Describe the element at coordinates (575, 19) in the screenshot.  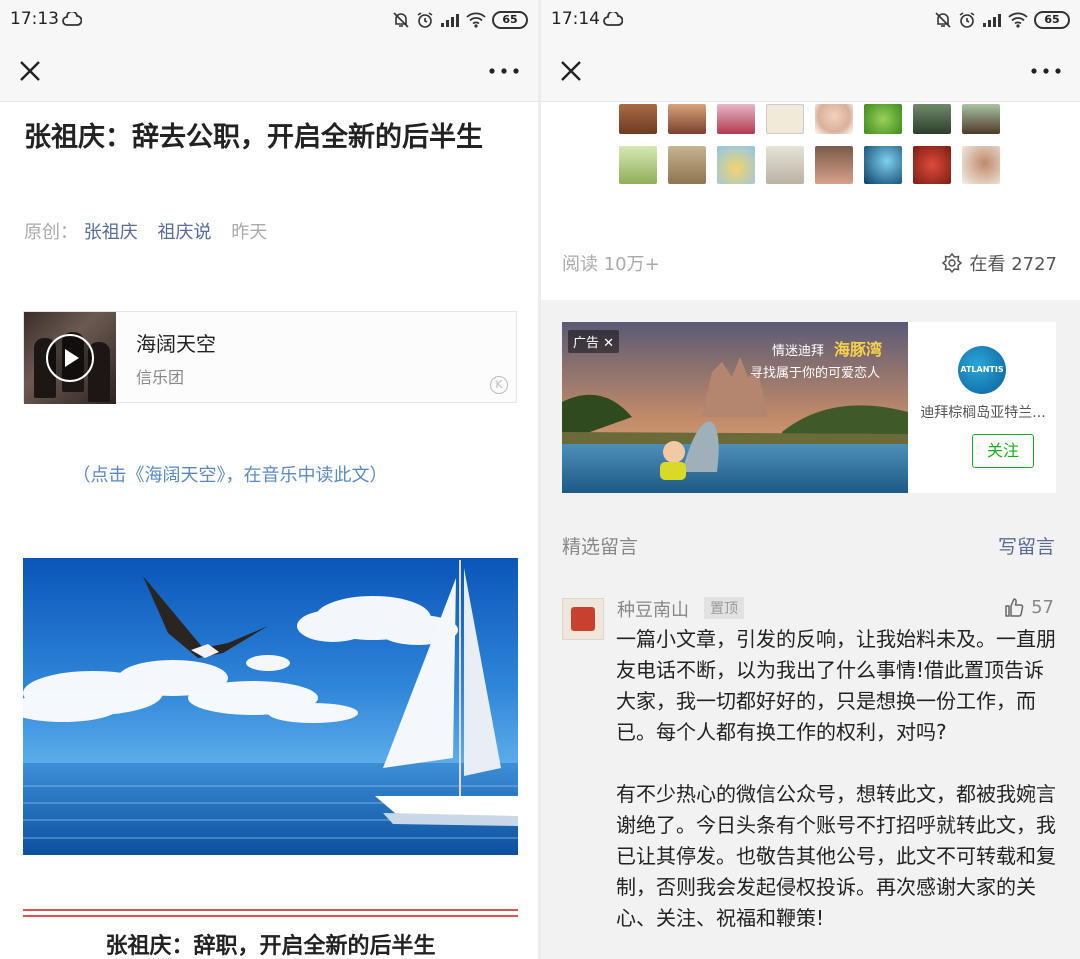
I see `status-time: 17:14` at that location.